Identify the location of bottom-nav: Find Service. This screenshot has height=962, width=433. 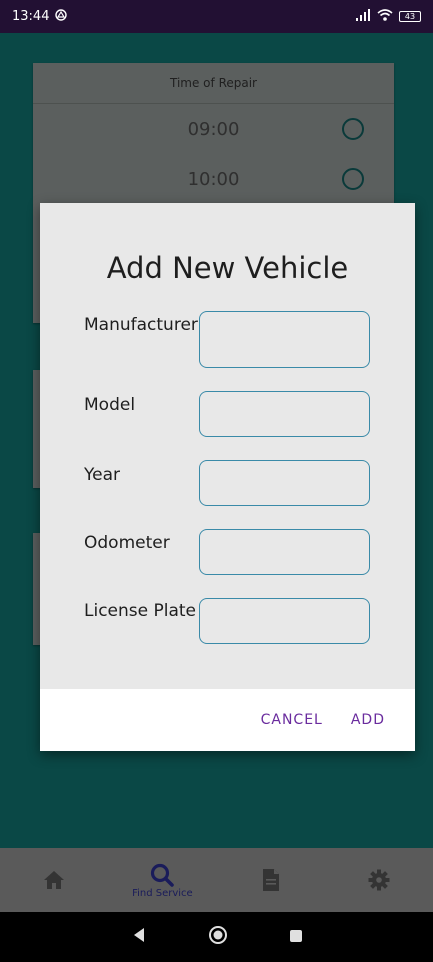
(216, 880).